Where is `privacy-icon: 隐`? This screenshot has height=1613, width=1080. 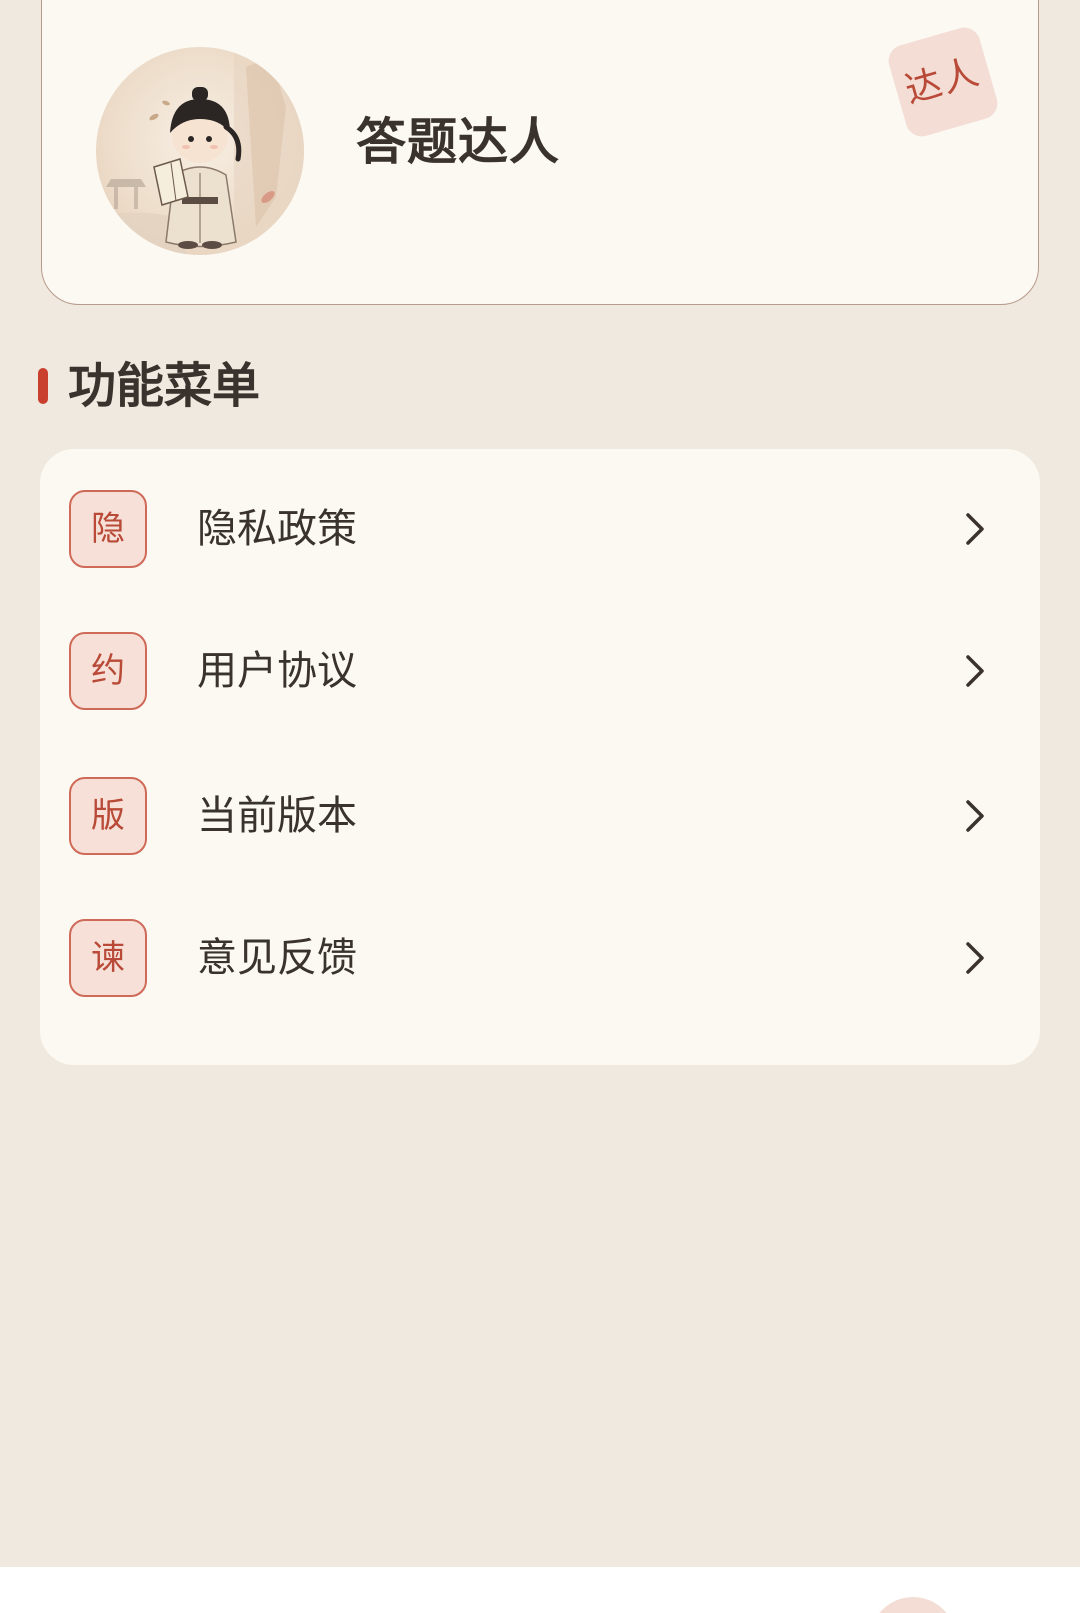
privacy-icon: 隐 is located at coordinates (108, 529).